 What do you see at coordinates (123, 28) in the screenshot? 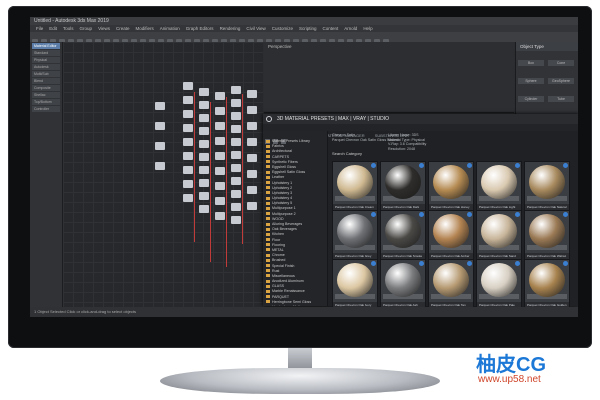
I see `menu-item: Create` at bounding box center [123, 28].